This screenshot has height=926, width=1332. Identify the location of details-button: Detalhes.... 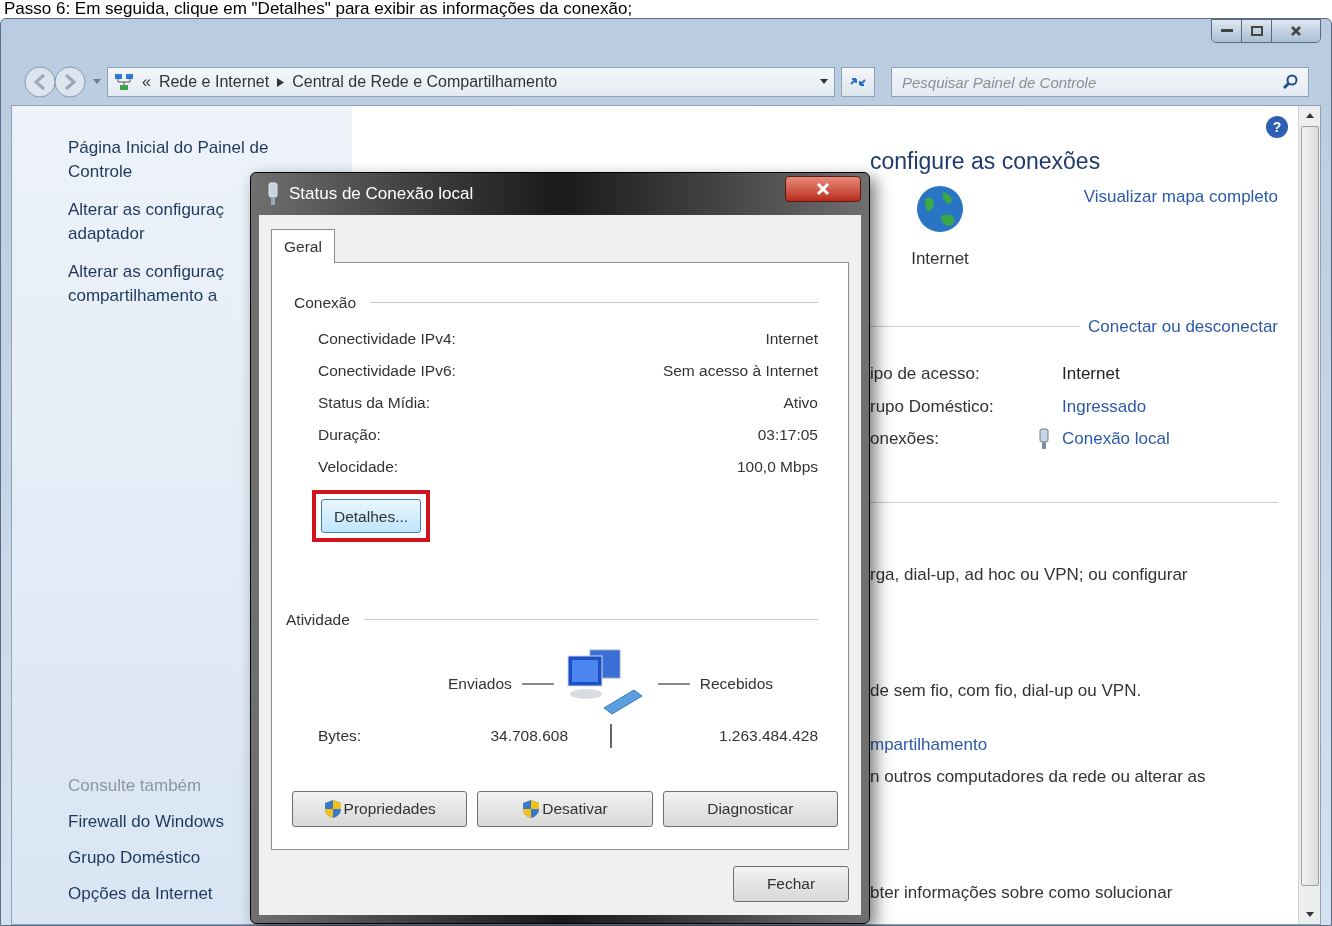
(371, 516).